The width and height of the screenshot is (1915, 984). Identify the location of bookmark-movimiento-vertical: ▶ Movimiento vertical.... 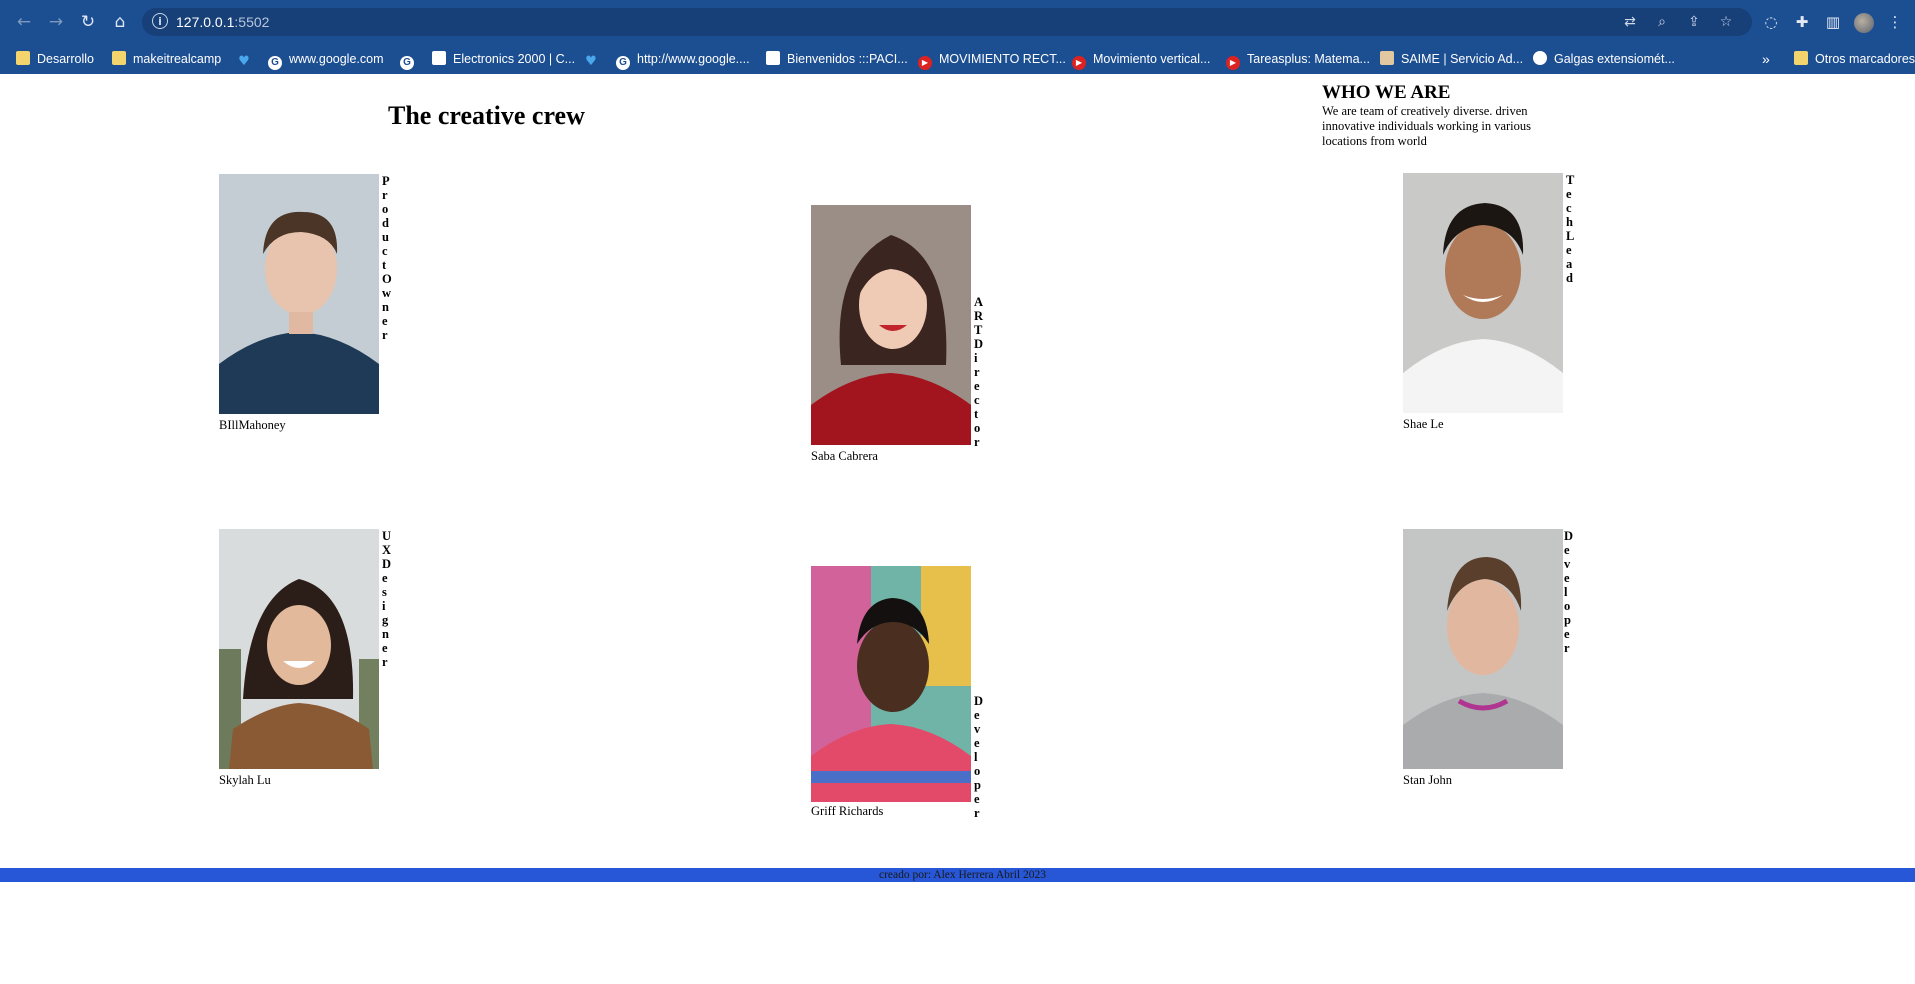
(1141, 59).